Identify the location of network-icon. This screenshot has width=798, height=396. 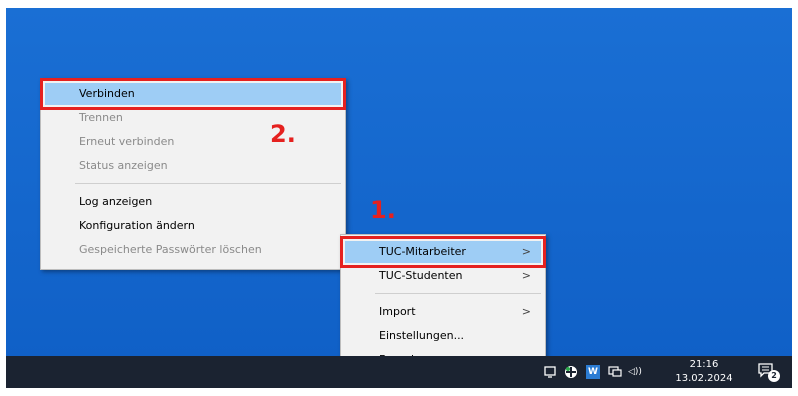
(615, 372).